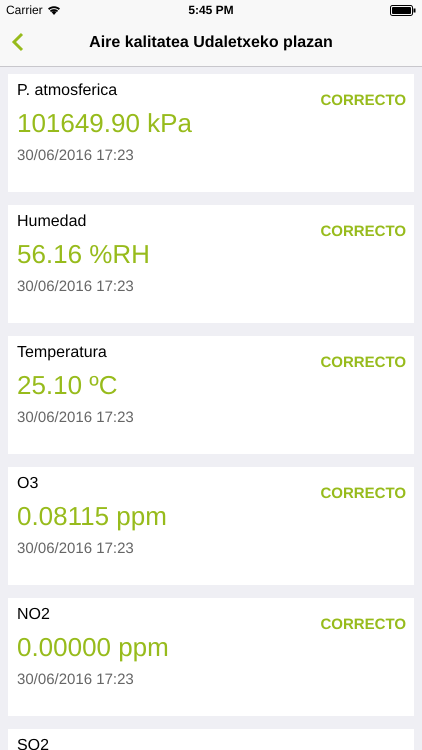 The width and height of the screenshot is (422, 750). I want to click on back-chevron-icon, so click(18, 42).